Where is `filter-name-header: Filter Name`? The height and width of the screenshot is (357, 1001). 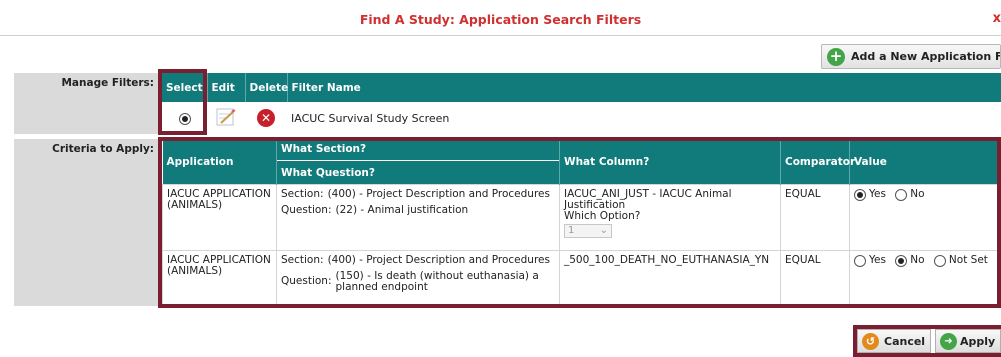
filter-name-header: Filter Name is located at coordinates (644, 88).